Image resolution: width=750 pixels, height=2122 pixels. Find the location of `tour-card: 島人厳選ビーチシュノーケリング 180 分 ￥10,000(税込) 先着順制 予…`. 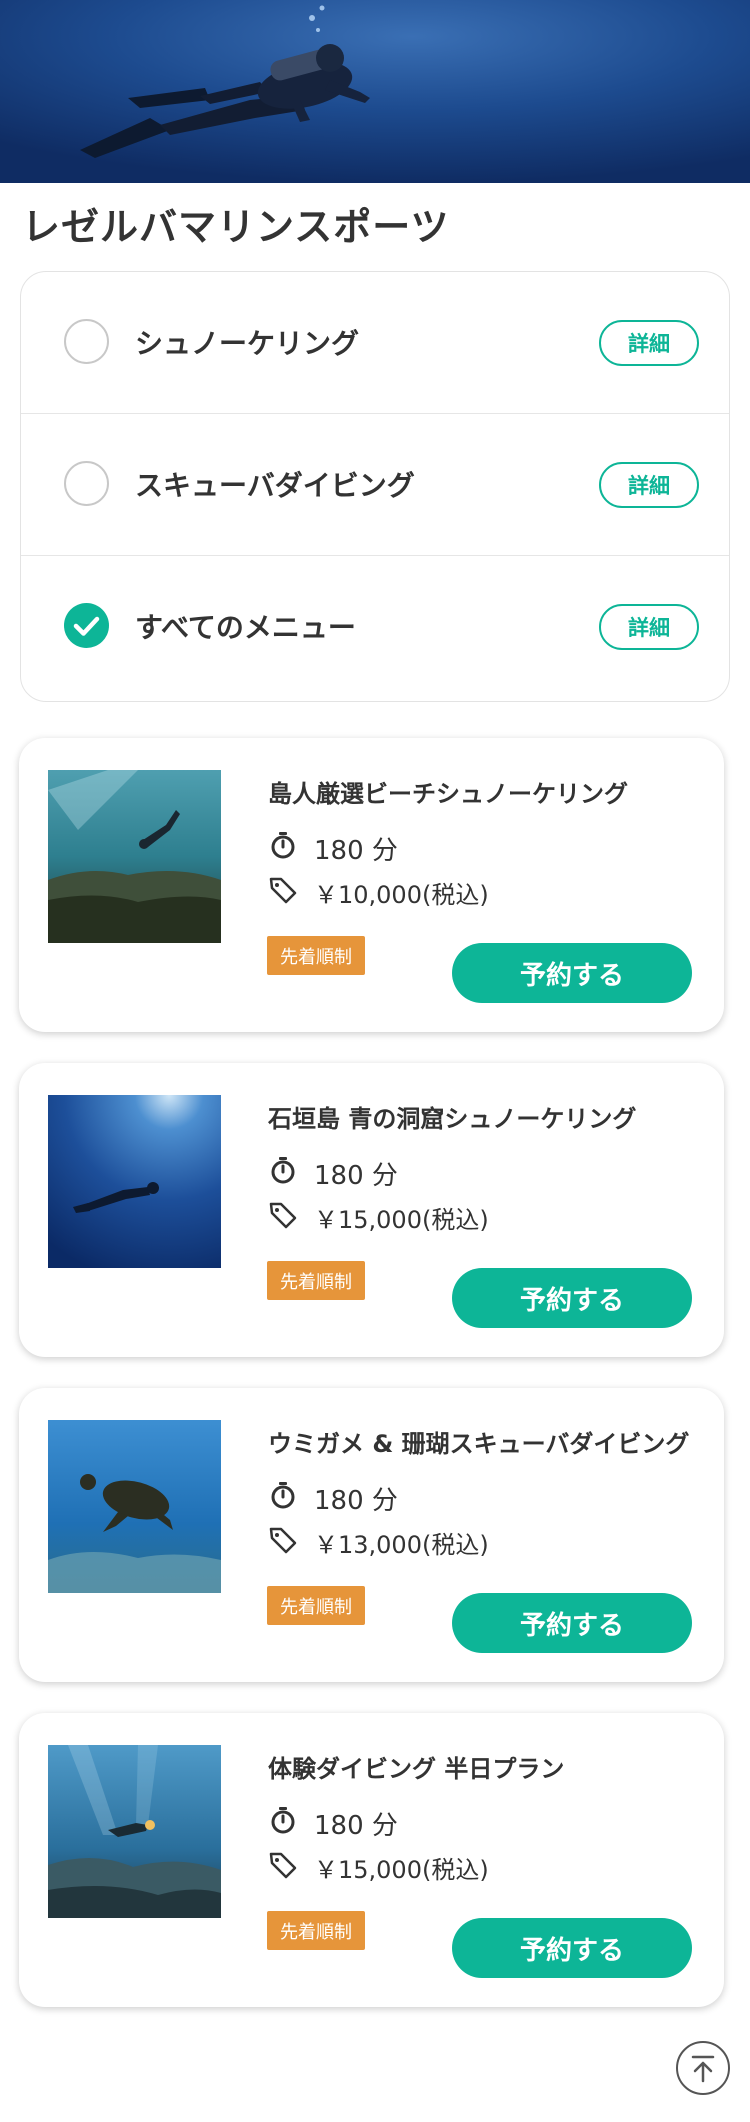

tour-card: 島人厳選ビーチシュノーケリング 180 分 ￥10,000(税込) 先着順制 予… is located at coordinates (371, 885).